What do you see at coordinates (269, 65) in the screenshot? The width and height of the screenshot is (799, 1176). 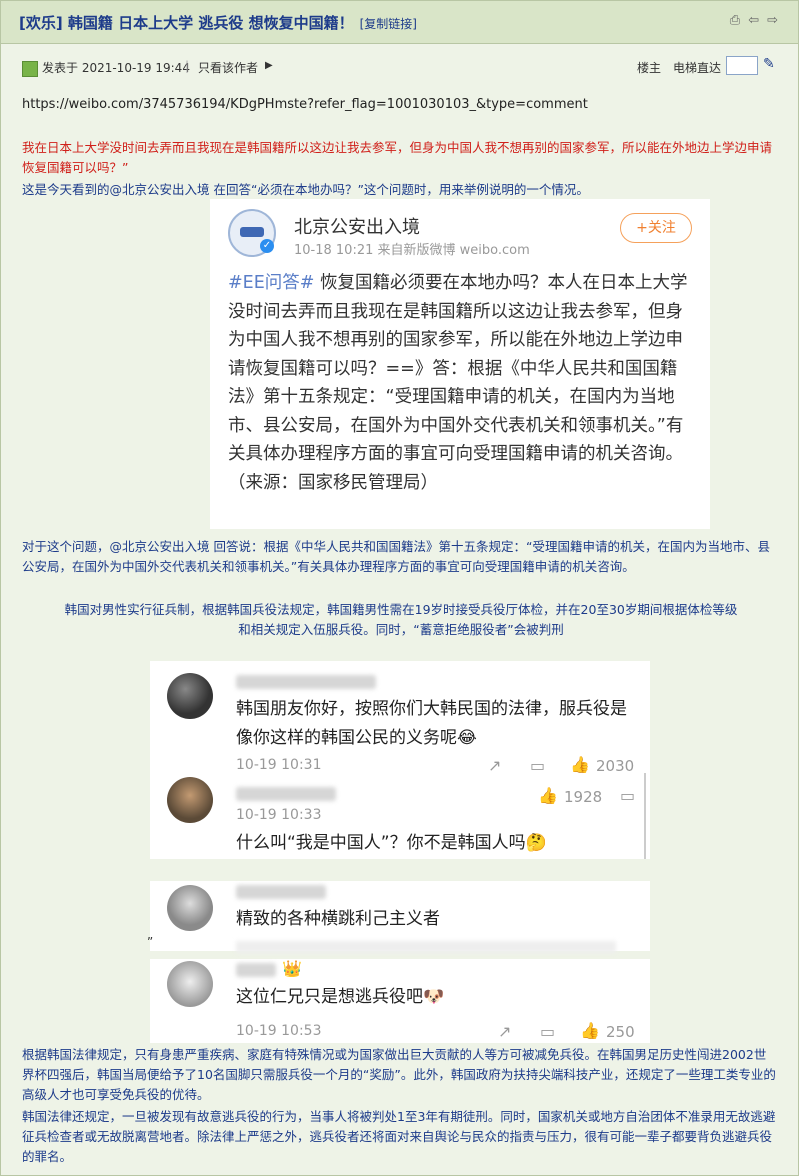 I see `triangle-right-icon: ▶` at bounding box center [269, 65].